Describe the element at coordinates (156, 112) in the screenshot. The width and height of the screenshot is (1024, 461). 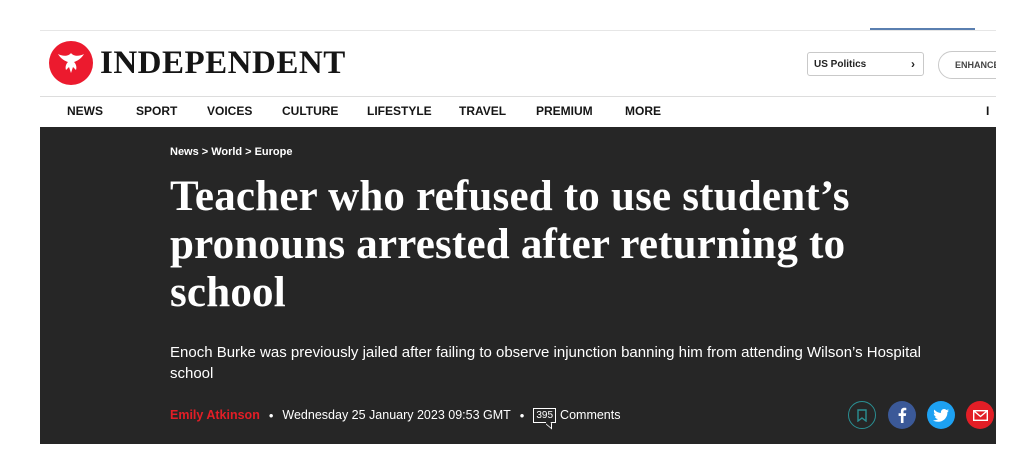
I see `nav-item-sport: SPORT` at that location.